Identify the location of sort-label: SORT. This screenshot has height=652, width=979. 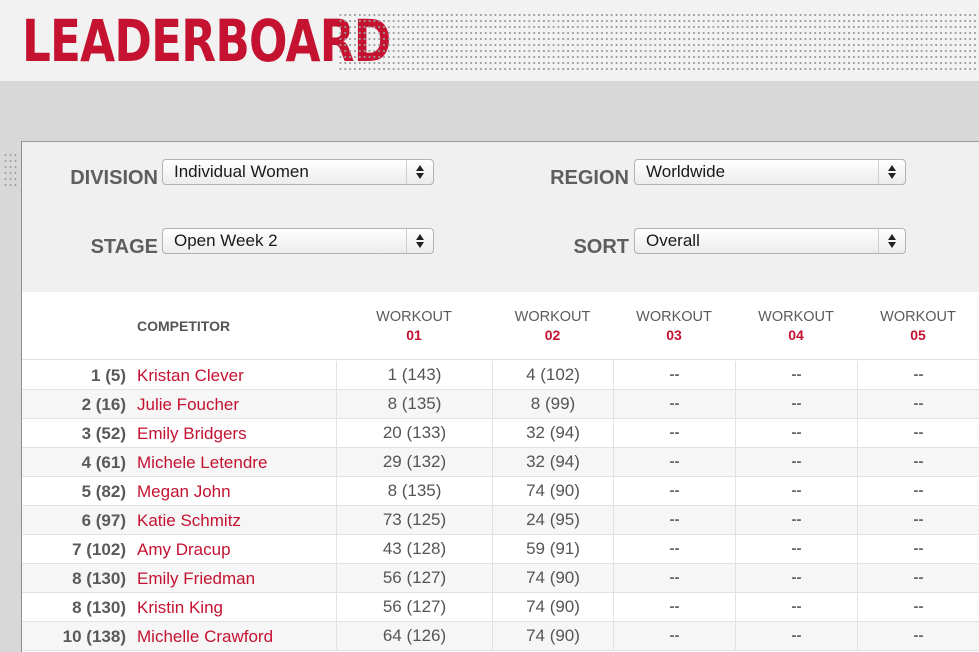
(601, 247).